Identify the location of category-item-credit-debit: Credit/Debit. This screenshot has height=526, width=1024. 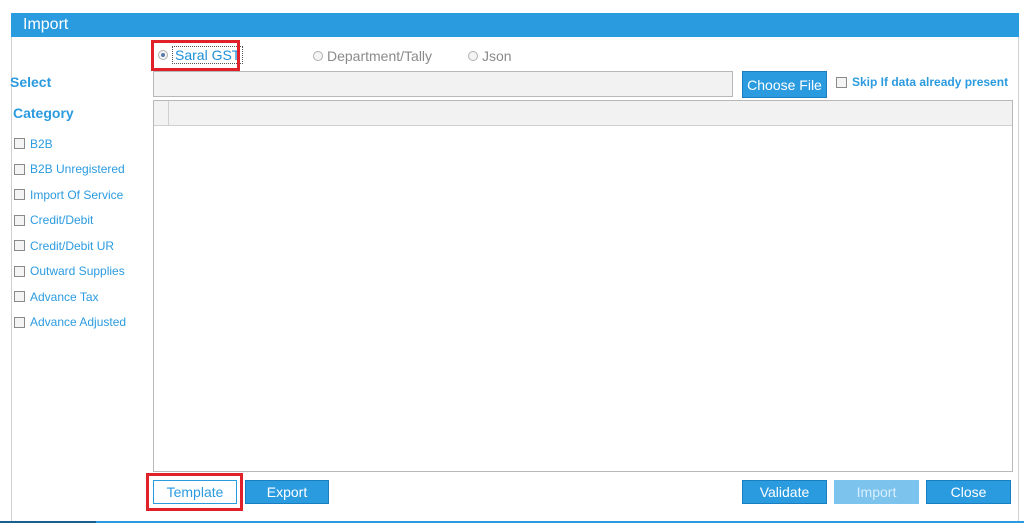
(70, 221).